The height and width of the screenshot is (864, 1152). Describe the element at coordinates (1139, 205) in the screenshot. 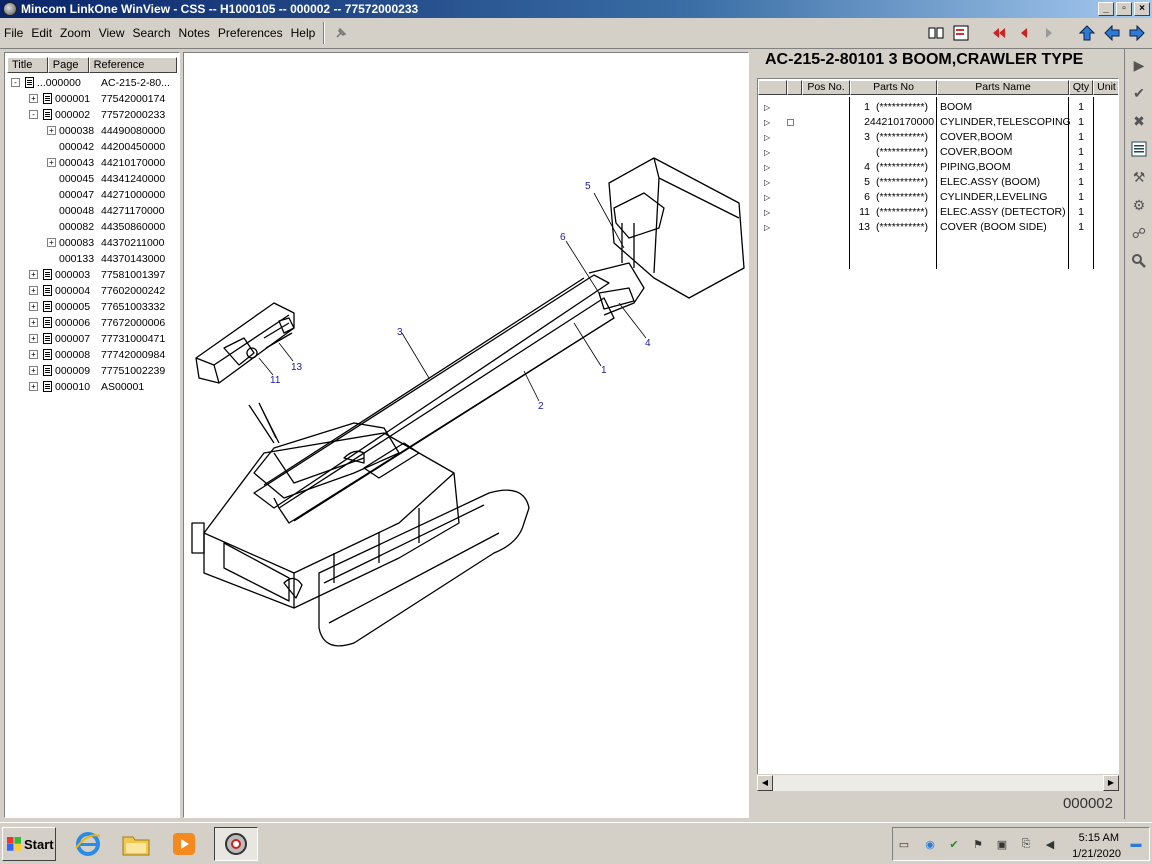

I see `tools-icon: ⚙` at that location.